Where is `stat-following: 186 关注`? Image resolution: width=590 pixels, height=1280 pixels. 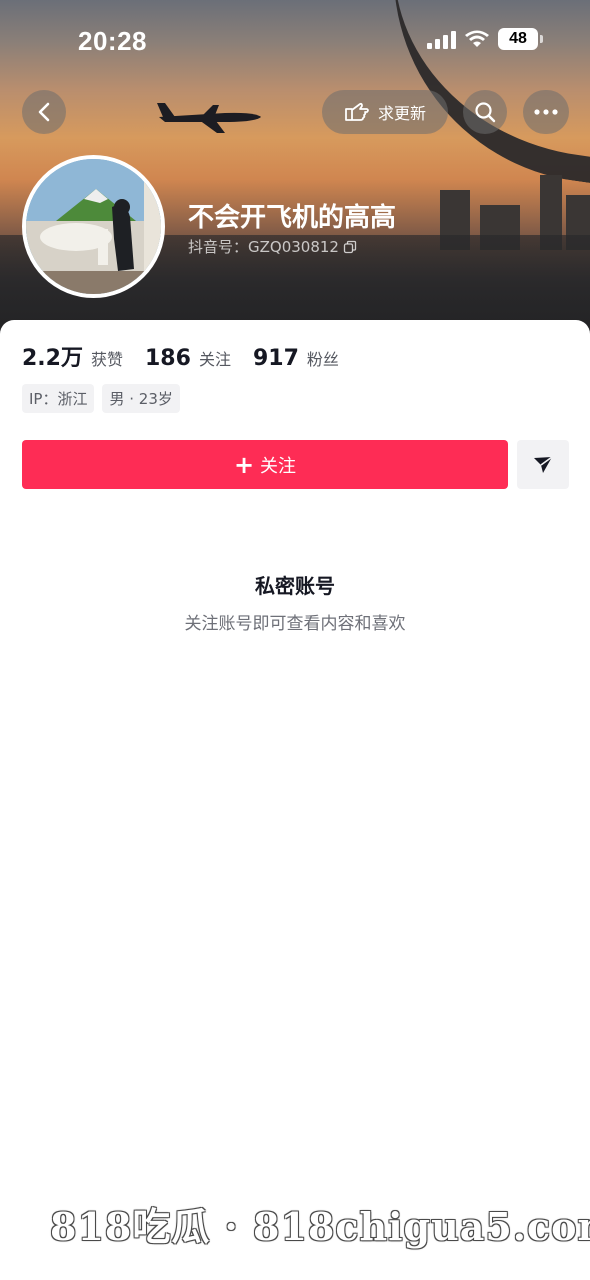
stat-following: 186 关注 is located at coordinates (188, 358).